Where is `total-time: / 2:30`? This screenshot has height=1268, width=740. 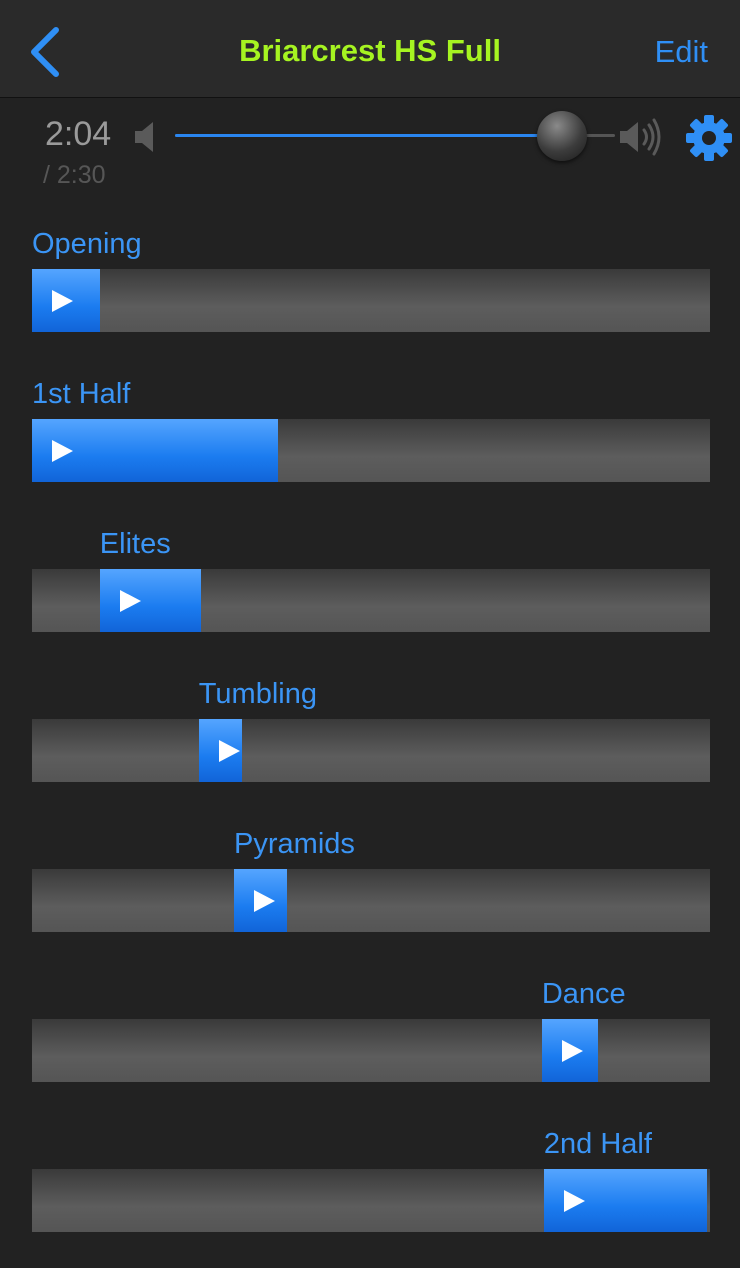 total-time: / 2:30 is located at coordinates (74, 175).